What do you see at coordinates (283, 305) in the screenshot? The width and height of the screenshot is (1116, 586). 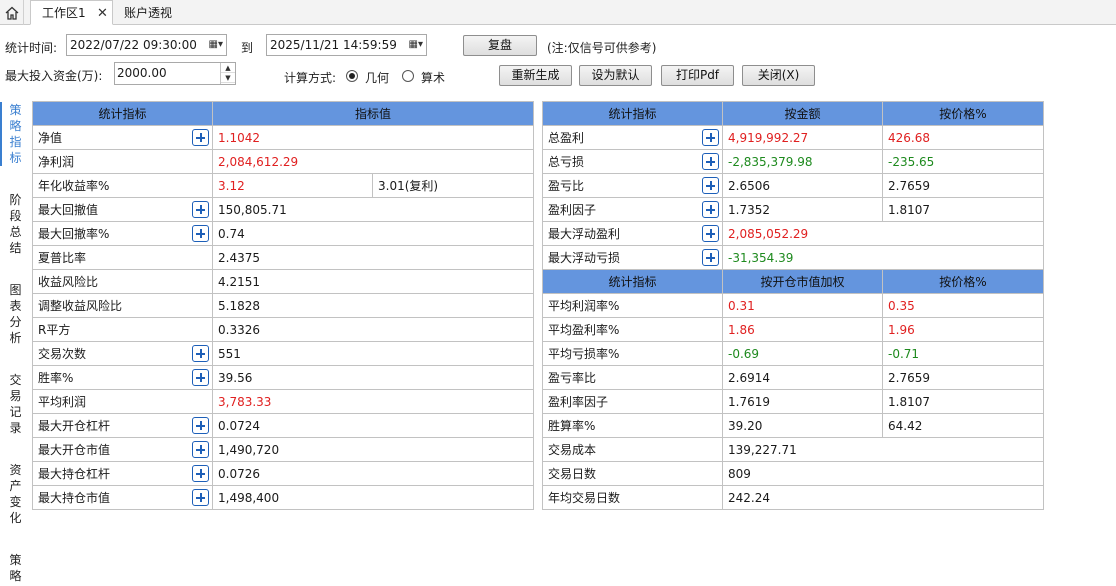 I see `table-row: 调整收益风险比 5.1828` at bounding box center [283, 305].